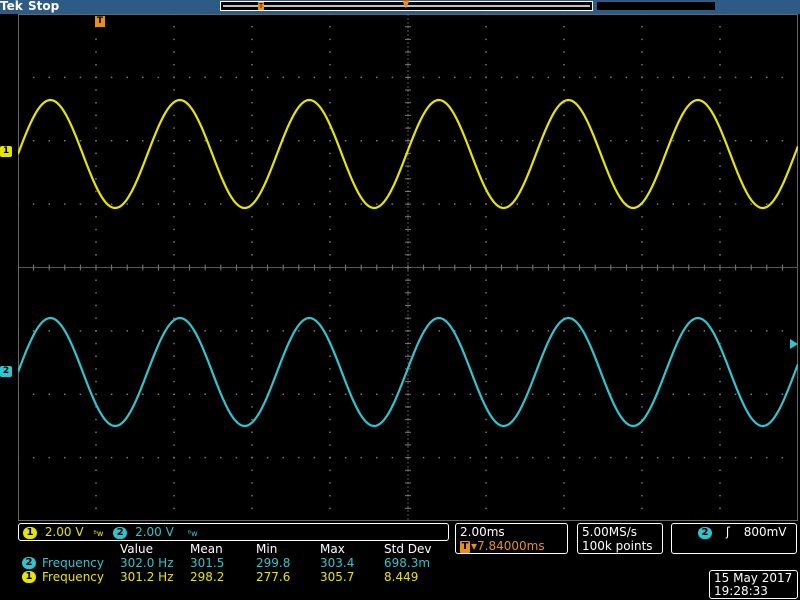 The image size is (800, 600). What do you see at coordinates (73, 577) in the screenshot?
I see `meas2-name: Frequency` at bounding box center [73, 577].